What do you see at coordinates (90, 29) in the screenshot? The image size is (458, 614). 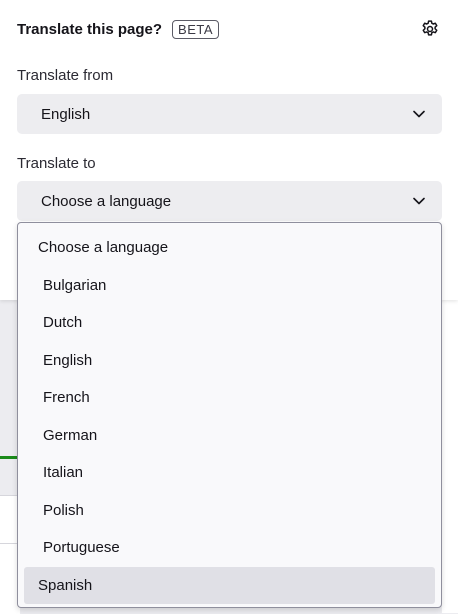 I see `panel-title: Translate this page?` at bounding box center [90, 29].